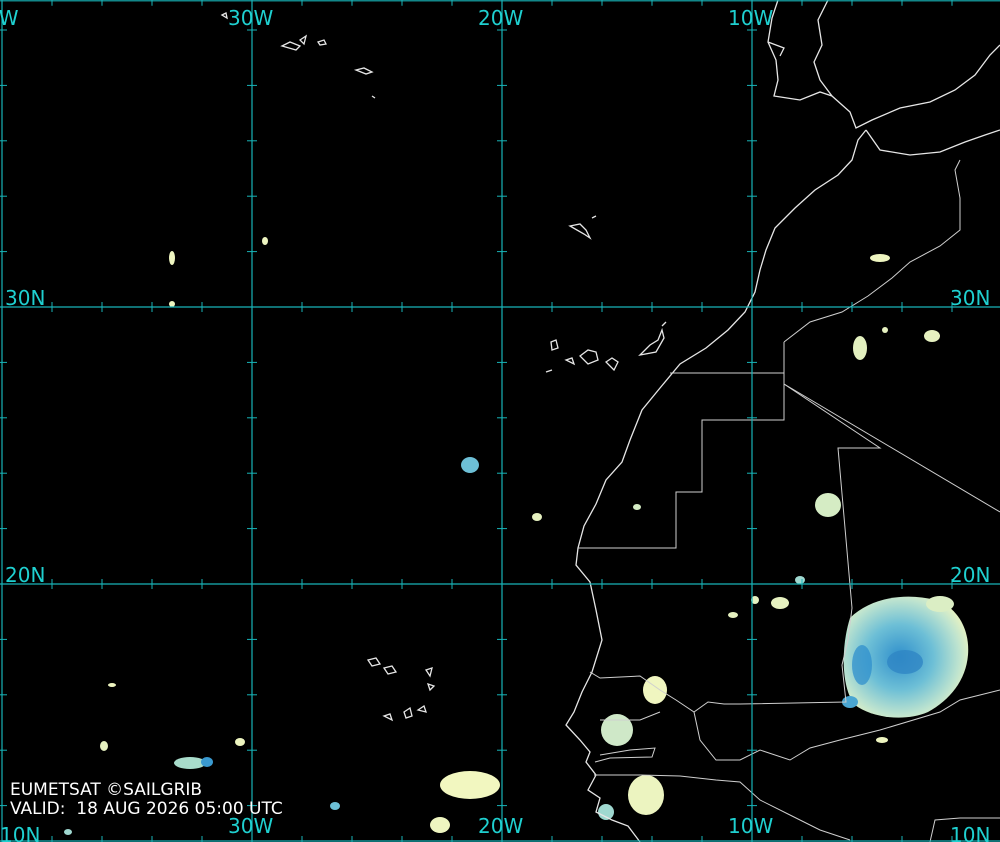  I want to click on valid-time: 18 AUG 2026 05:00 UTC, so click(179, 809).